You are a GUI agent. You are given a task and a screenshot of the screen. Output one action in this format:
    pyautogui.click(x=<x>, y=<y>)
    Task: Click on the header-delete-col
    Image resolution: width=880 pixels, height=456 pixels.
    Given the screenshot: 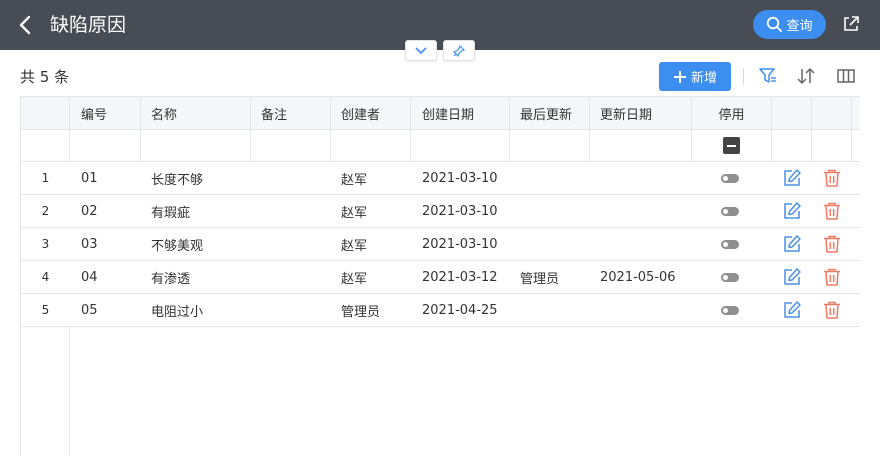 What is the action you would take?
    pyautogui.click(x=832, y=113)
    